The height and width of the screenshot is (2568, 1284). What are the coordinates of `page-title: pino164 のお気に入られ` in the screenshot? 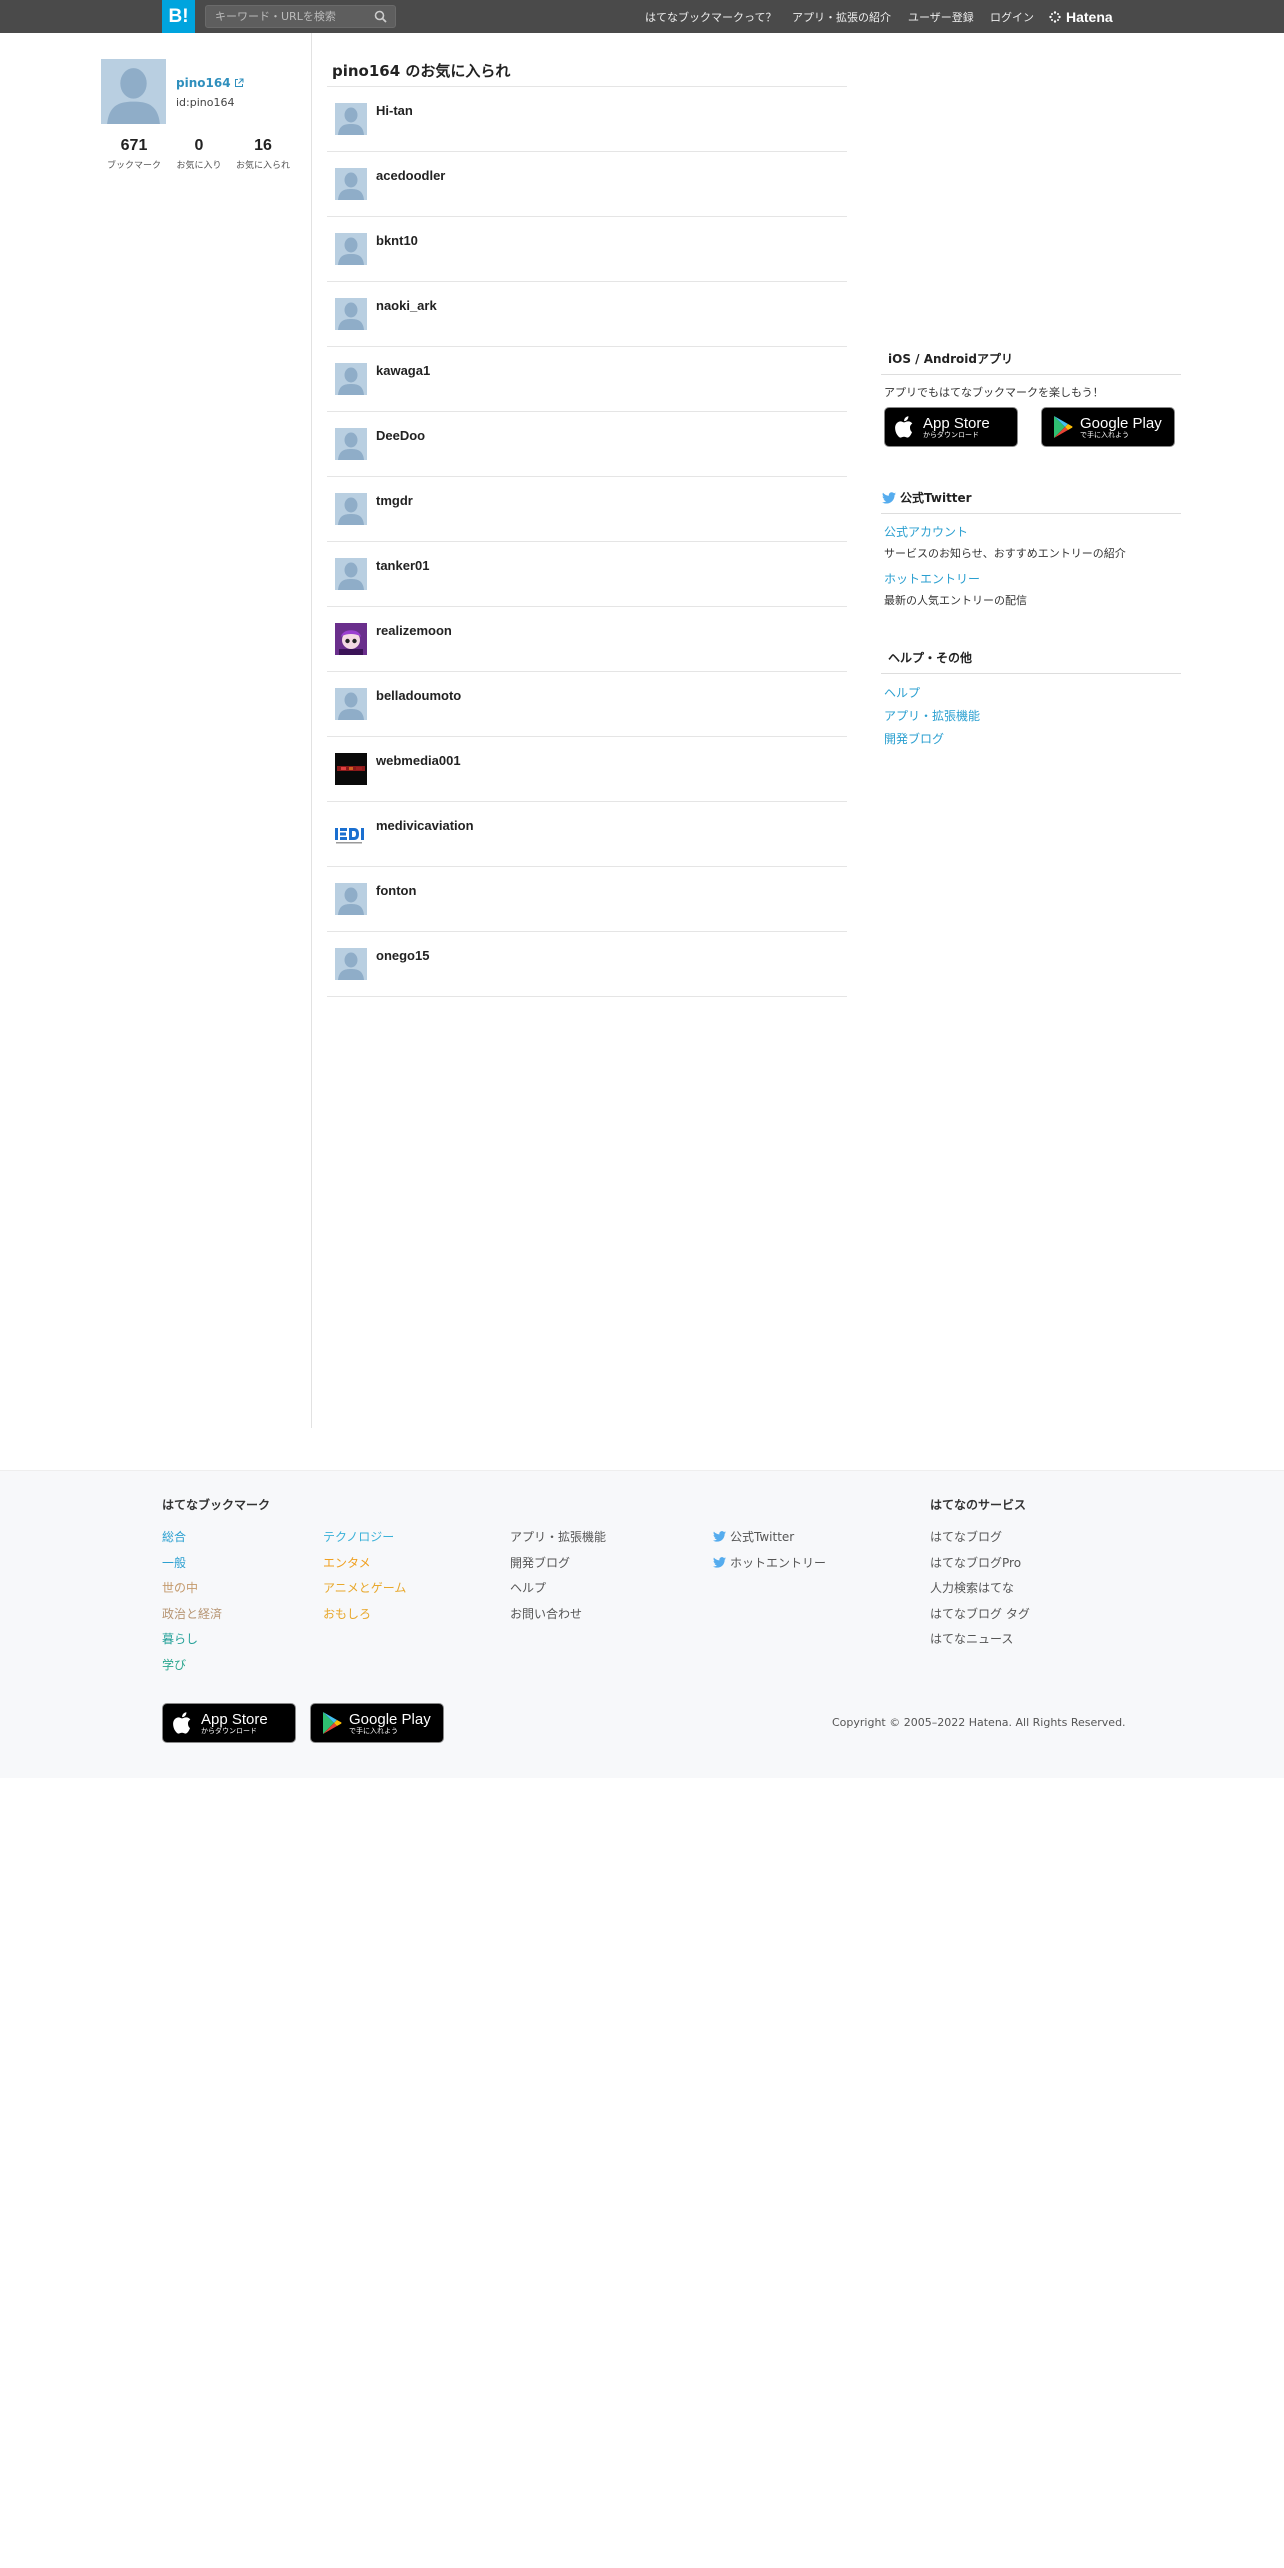 It's located at (421, 71).